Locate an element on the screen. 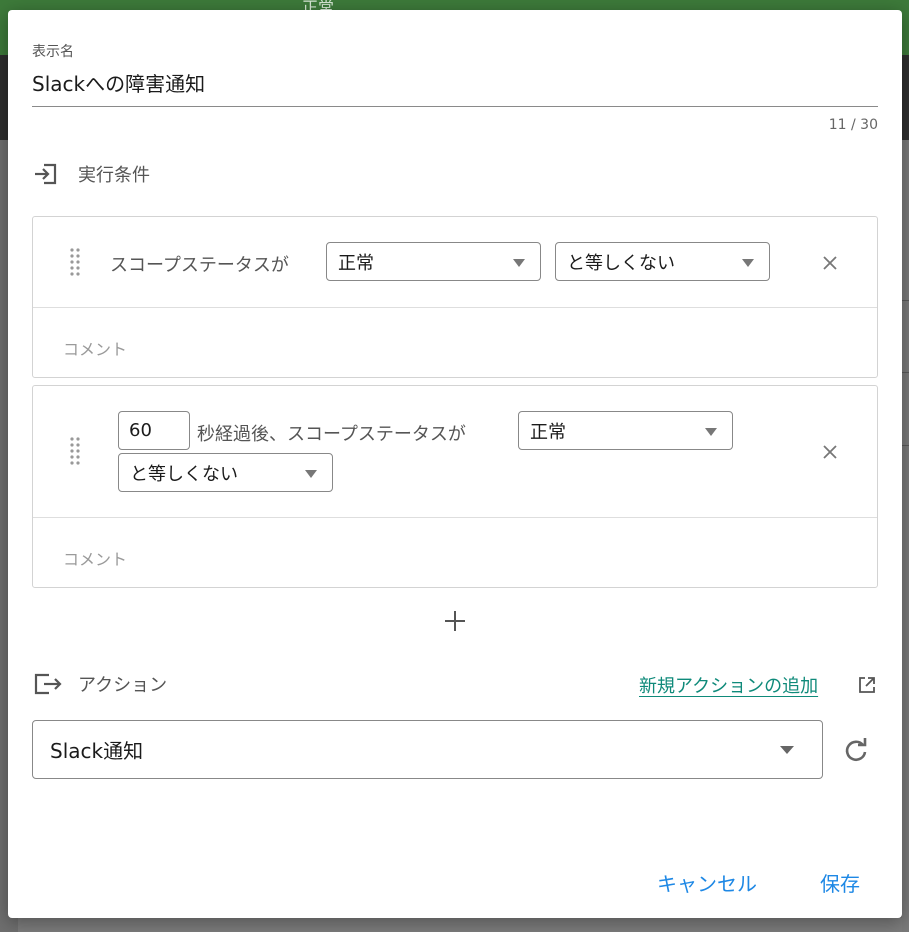  action-select-value: Slack通知 is located at coordinates (97, 751).